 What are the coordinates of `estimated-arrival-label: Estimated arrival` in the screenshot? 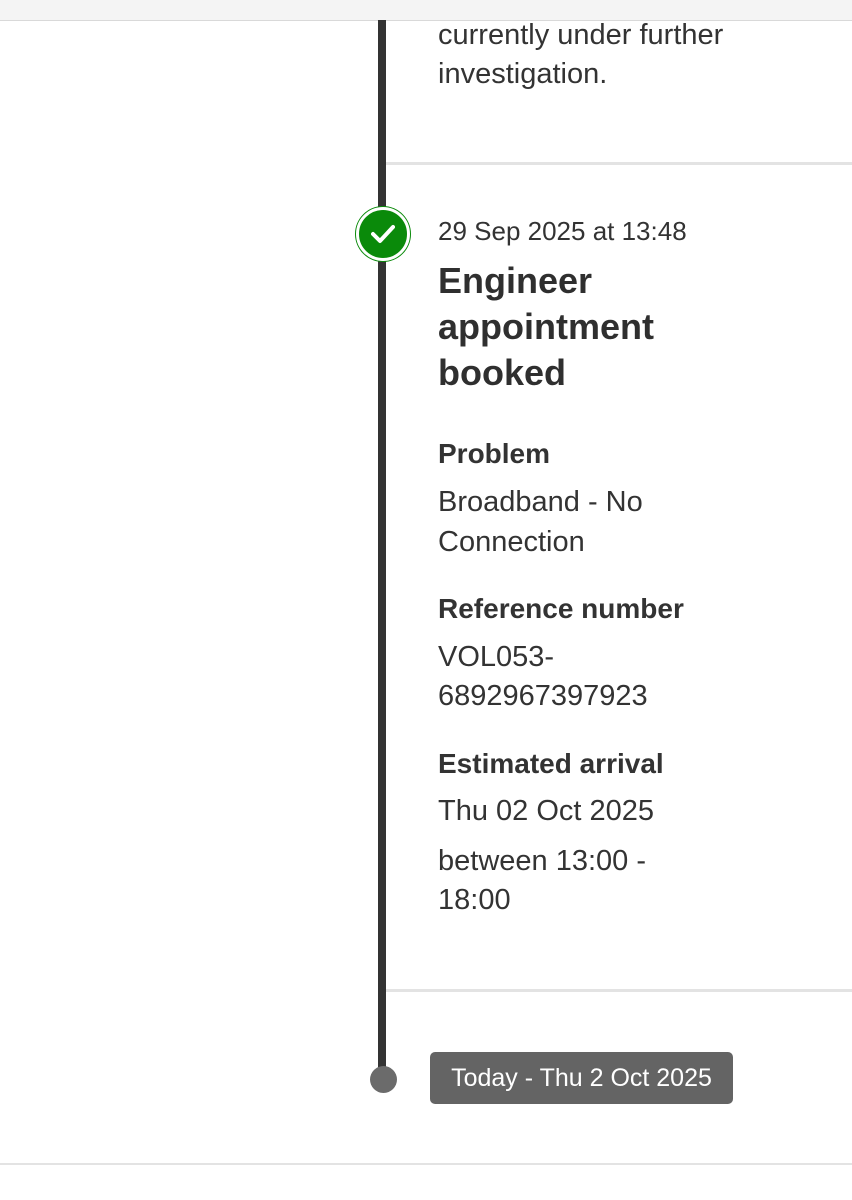 It's located at (551, 763).